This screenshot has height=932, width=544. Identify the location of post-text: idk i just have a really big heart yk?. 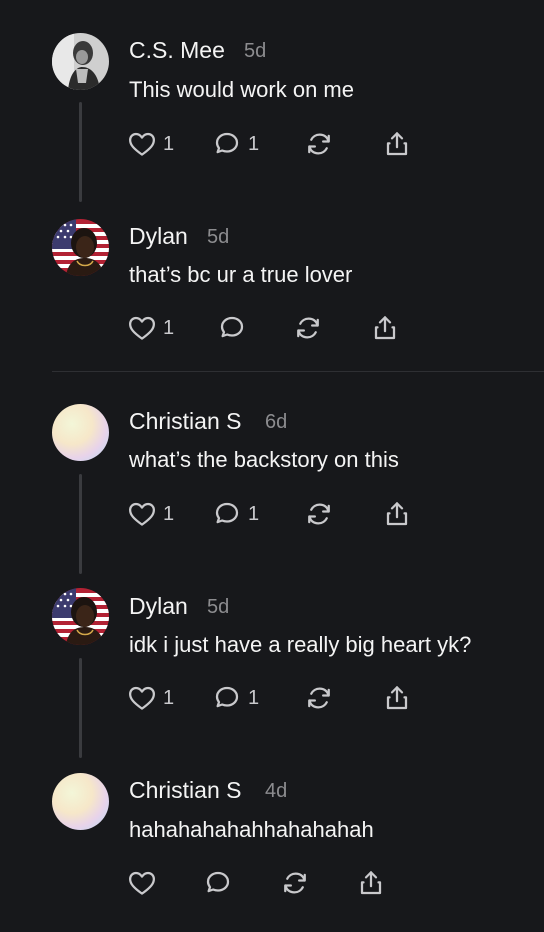
(300, 644).